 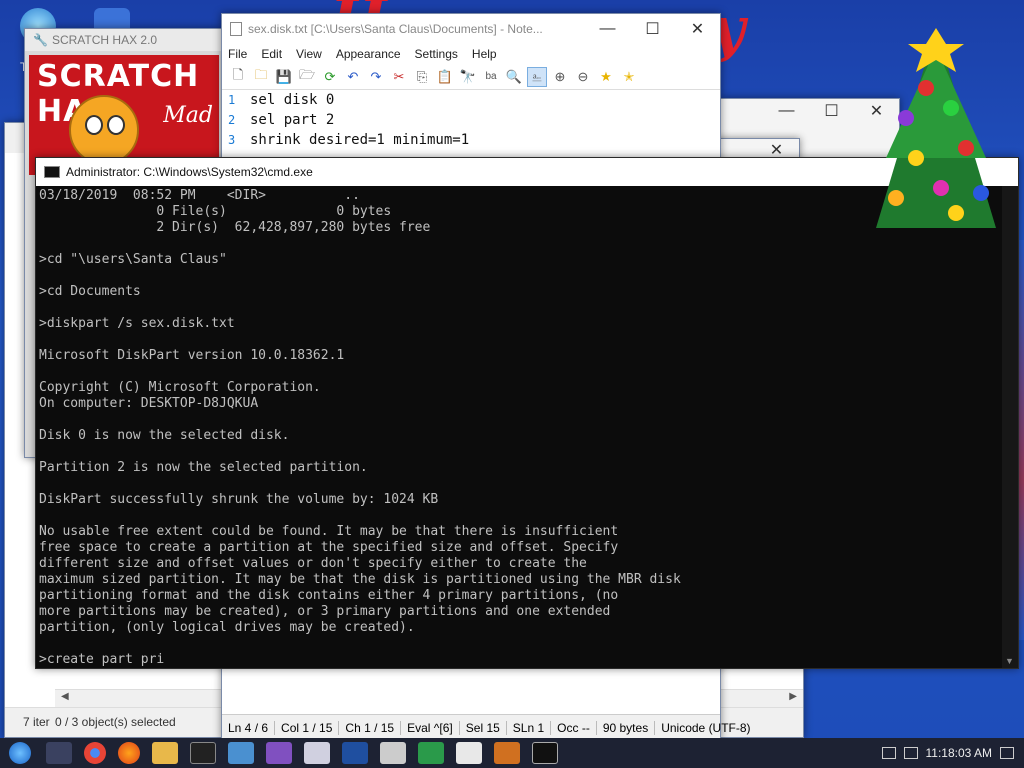 What do you see at coordinates (129, 753) in the screenshot?
I see `firefox-icon` at bounding box center [129, 753].